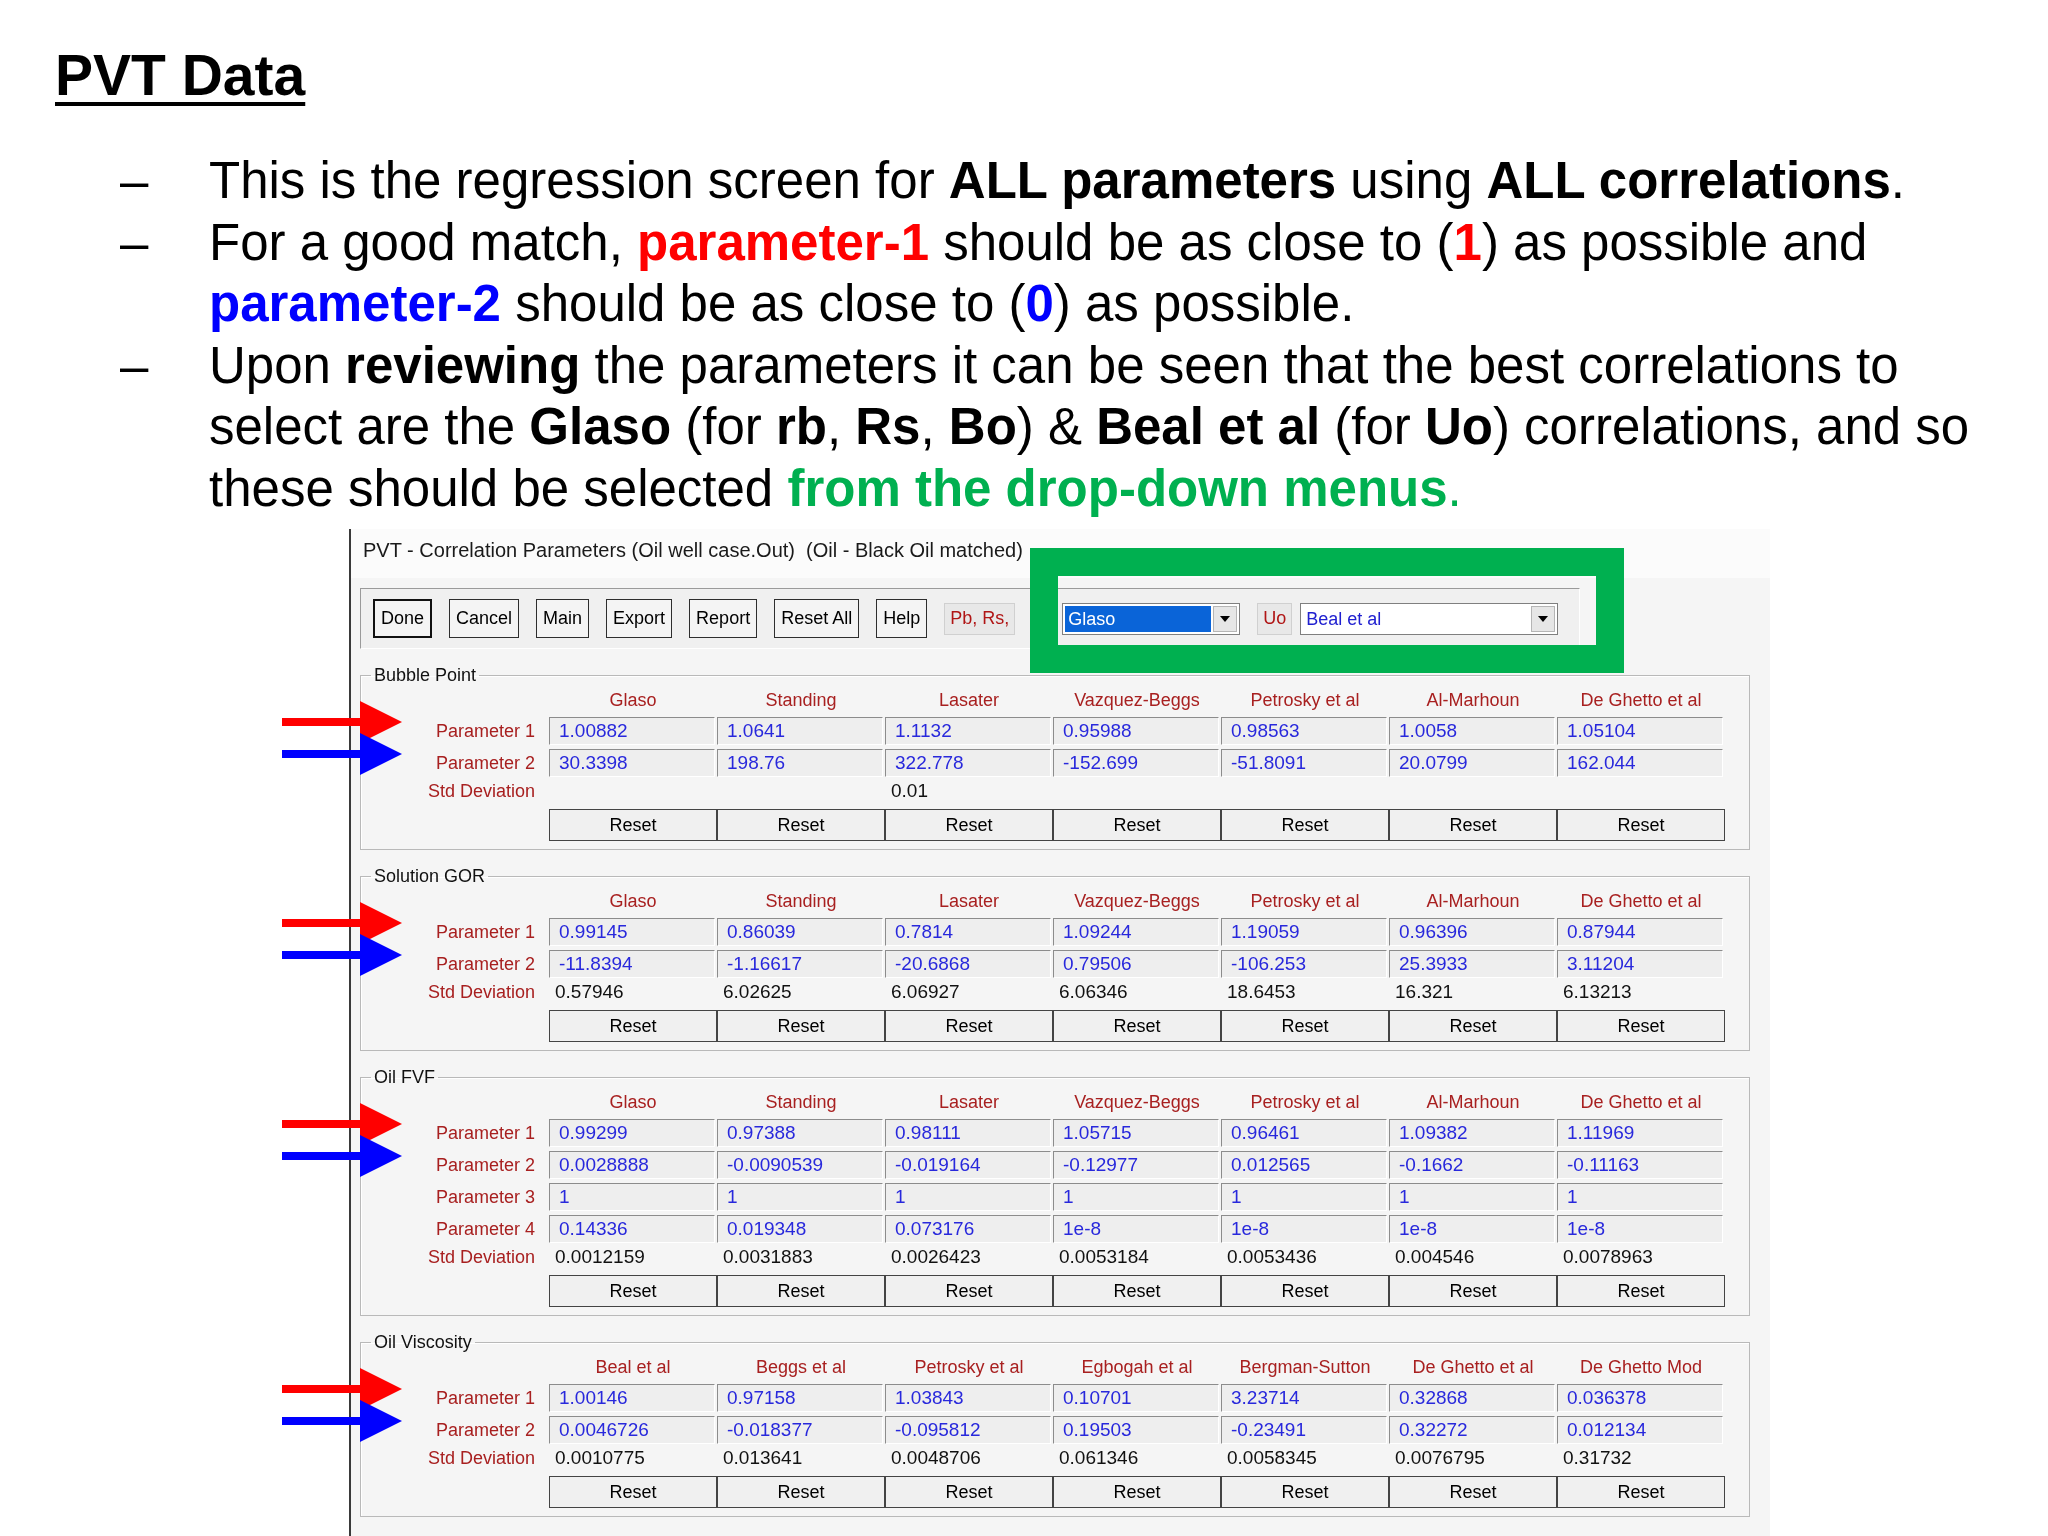  I want to click on value-field: 1.0058, so click(1472, 731).